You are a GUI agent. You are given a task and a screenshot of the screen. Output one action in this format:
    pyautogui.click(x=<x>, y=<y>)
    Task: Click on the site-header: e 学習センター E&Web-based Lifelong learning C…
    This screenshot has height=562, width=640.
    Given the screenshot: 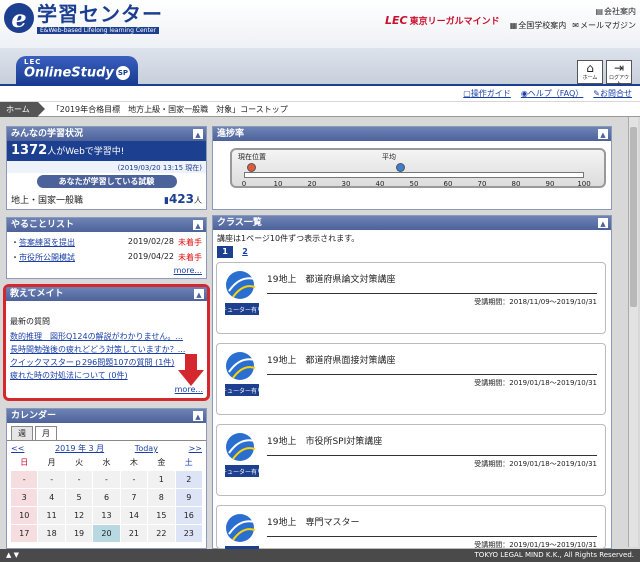 What is the action you would take?
    pyautogui.click(x=320, y=24)
    